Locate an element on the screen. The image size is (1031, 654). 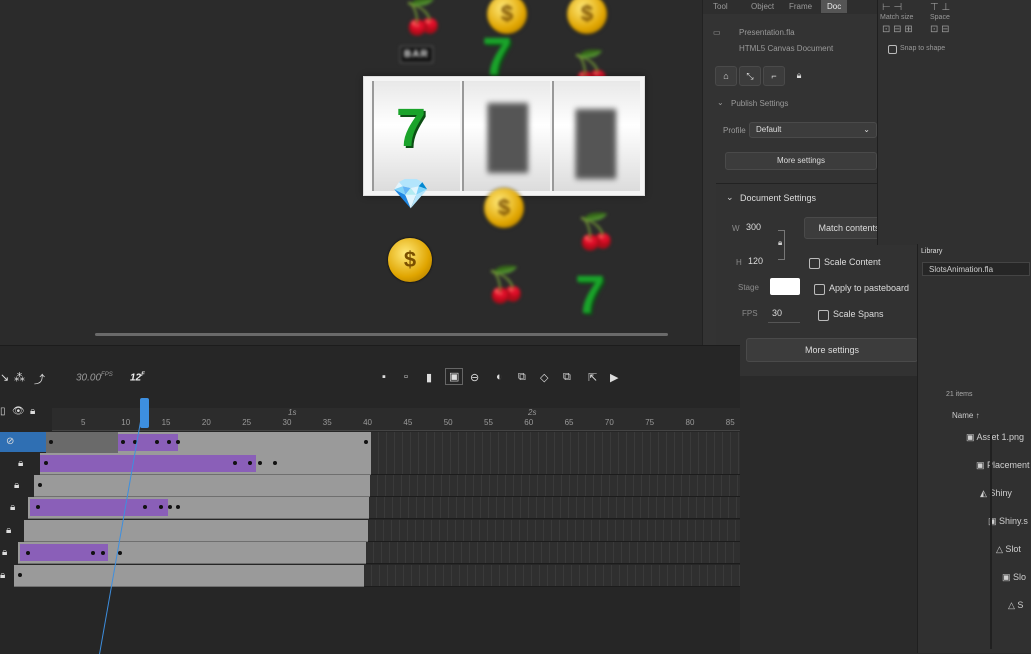
edit-icon: ⌐ is located at coordinates (774, 76).